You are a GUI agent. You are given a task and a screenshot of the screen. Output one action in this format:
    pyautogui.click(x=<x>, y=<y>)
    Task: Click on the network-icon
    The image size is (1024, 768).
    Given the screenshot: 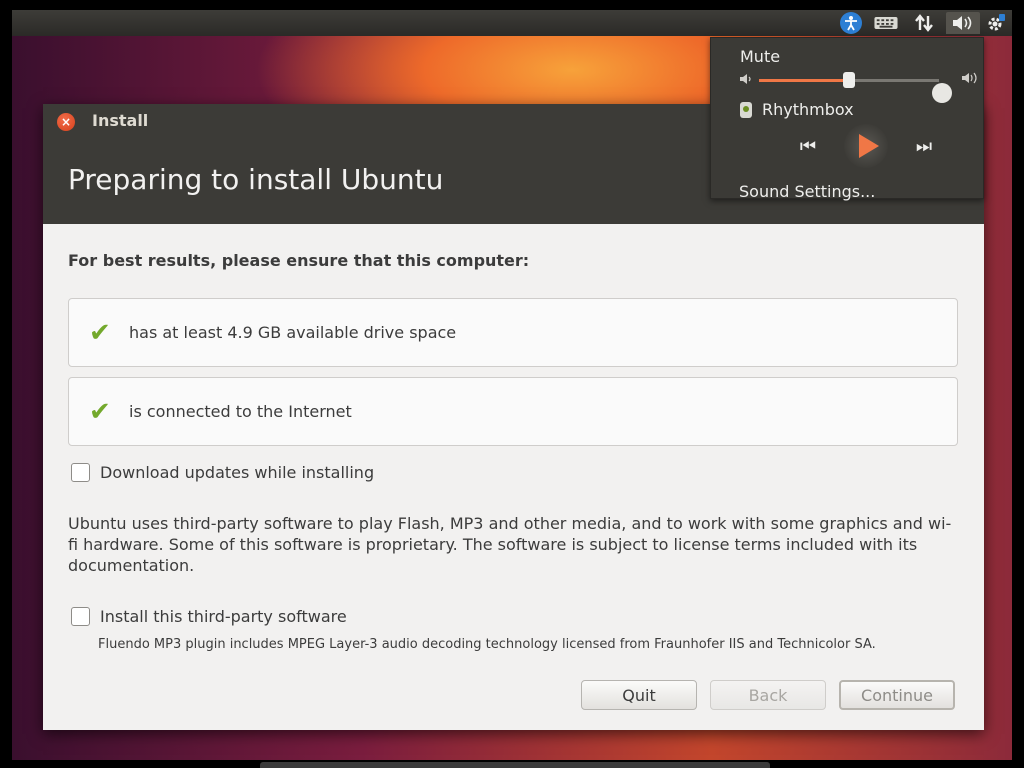 What is the action you would take?
    pyautogui.click(x=924, y=23)
    